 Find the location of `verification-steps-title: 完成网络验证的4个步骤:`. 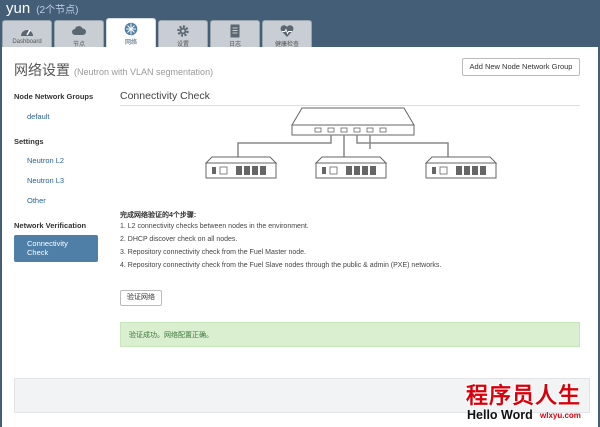

verification-steps-title: 完成网络验证的4个步骤: is located at coordinates (158, 215).